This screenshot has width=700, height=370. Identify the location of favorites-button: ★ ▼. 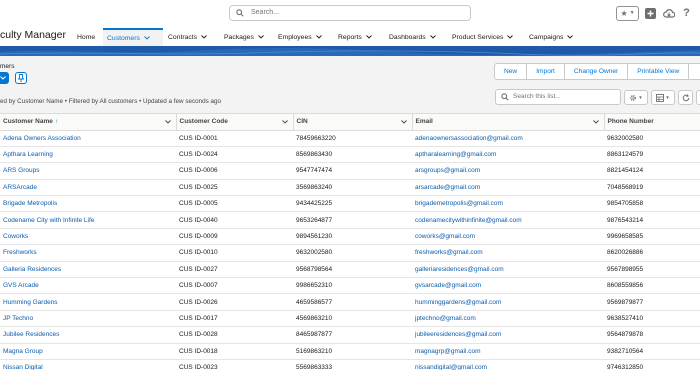
(627, 13).